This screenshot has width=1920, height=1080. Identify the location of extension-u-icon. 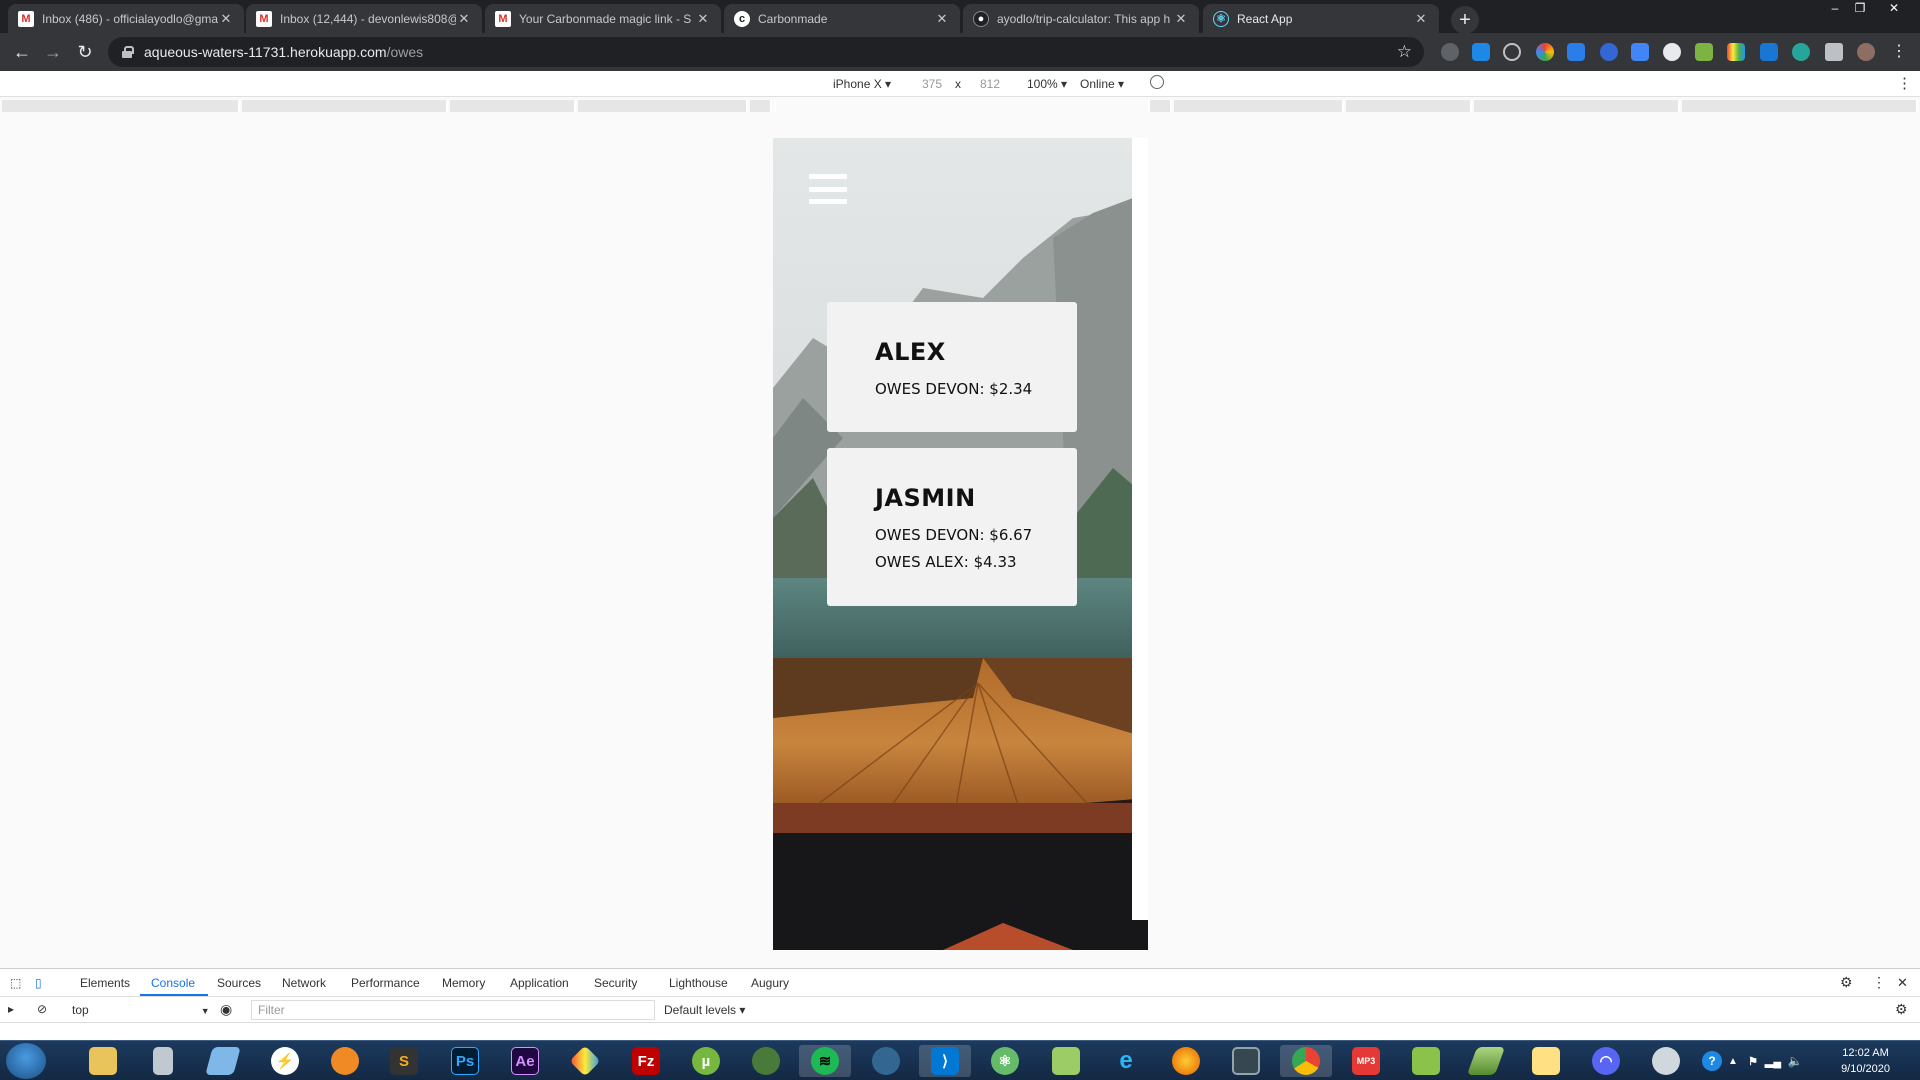
(1769, 52).